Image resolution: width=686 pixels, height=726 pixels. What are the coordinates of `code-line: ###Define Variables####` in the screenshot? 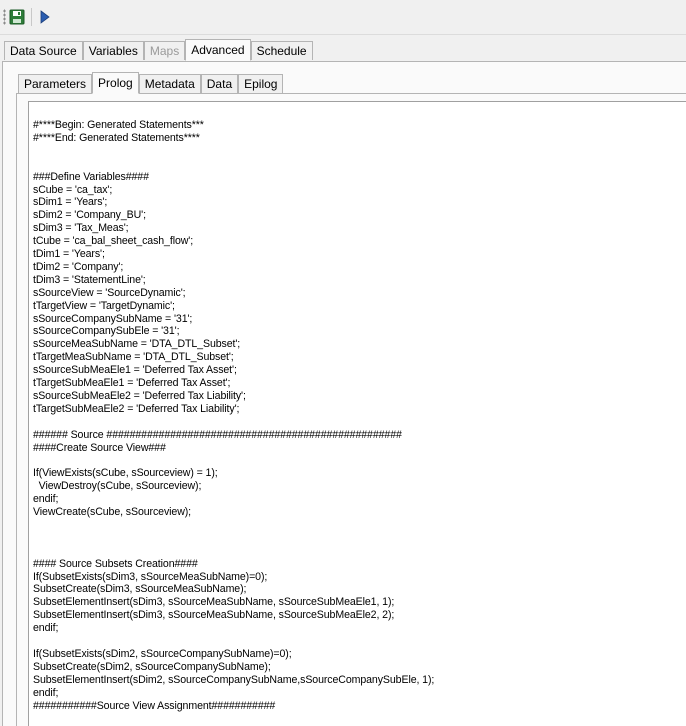 It's located at (91, 176).